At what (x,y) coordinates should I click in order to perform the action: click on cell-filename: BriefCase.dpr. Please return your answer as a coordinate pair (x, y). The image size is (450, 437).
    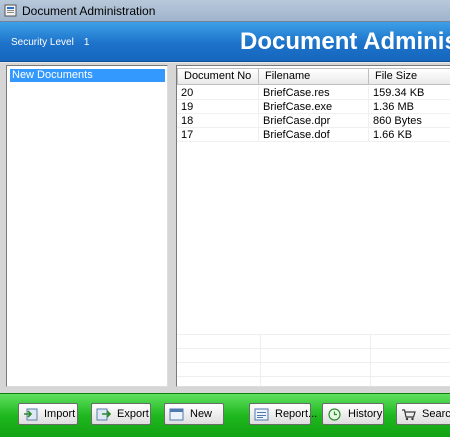
    Looking at the image, I should click on (314, 120).